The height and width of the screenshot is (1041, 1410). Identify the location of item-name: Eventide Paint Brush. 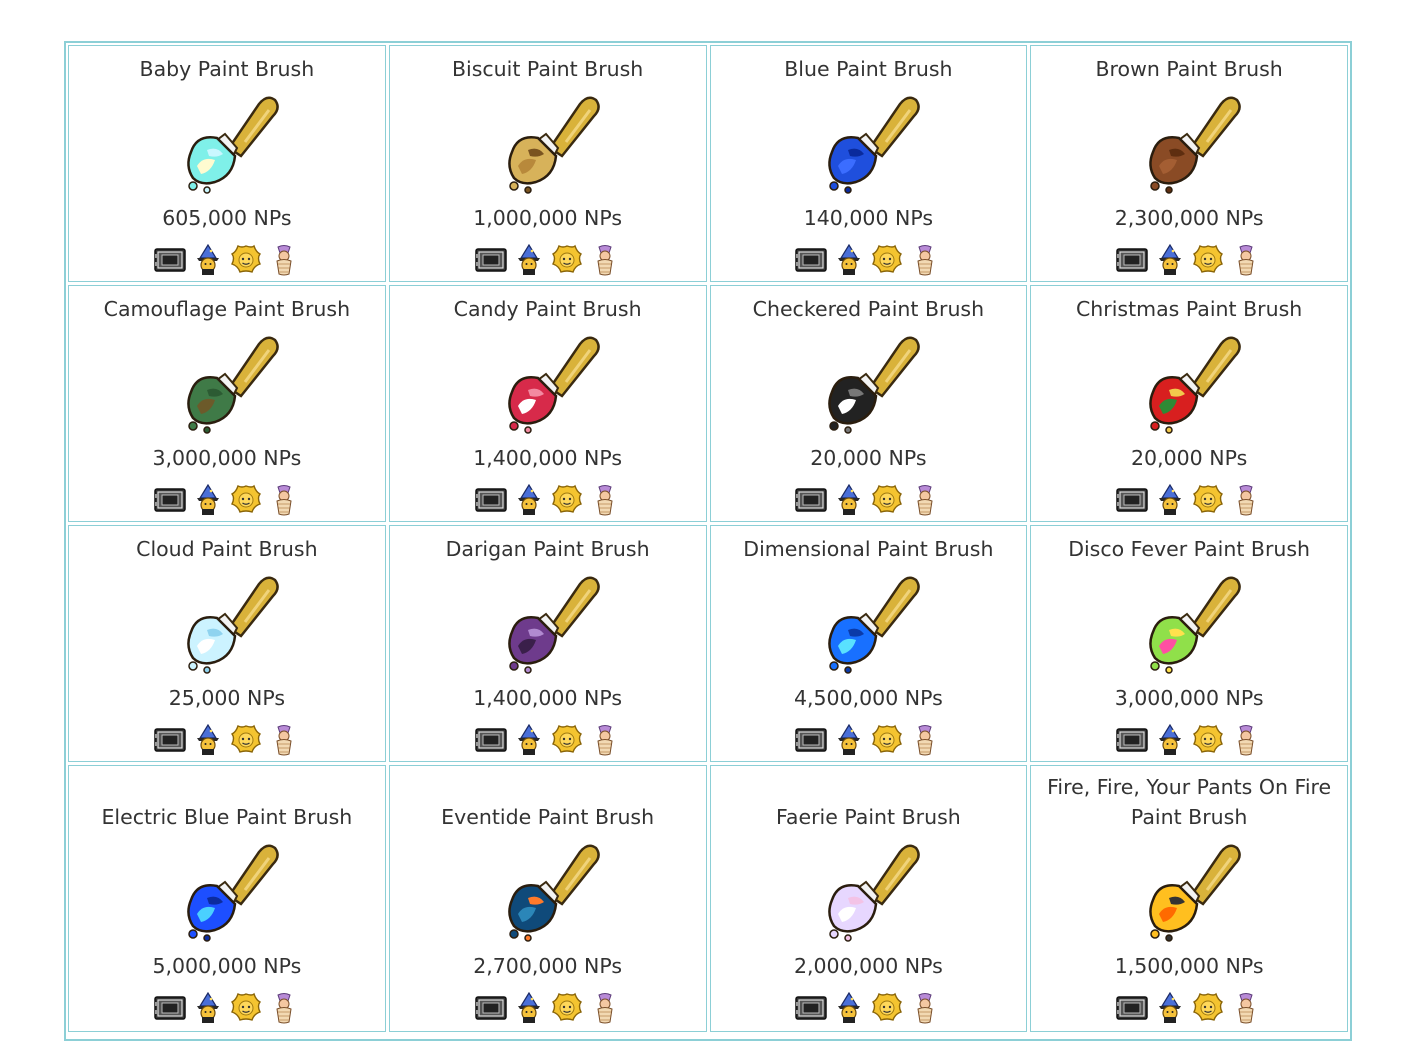
(547, 817).